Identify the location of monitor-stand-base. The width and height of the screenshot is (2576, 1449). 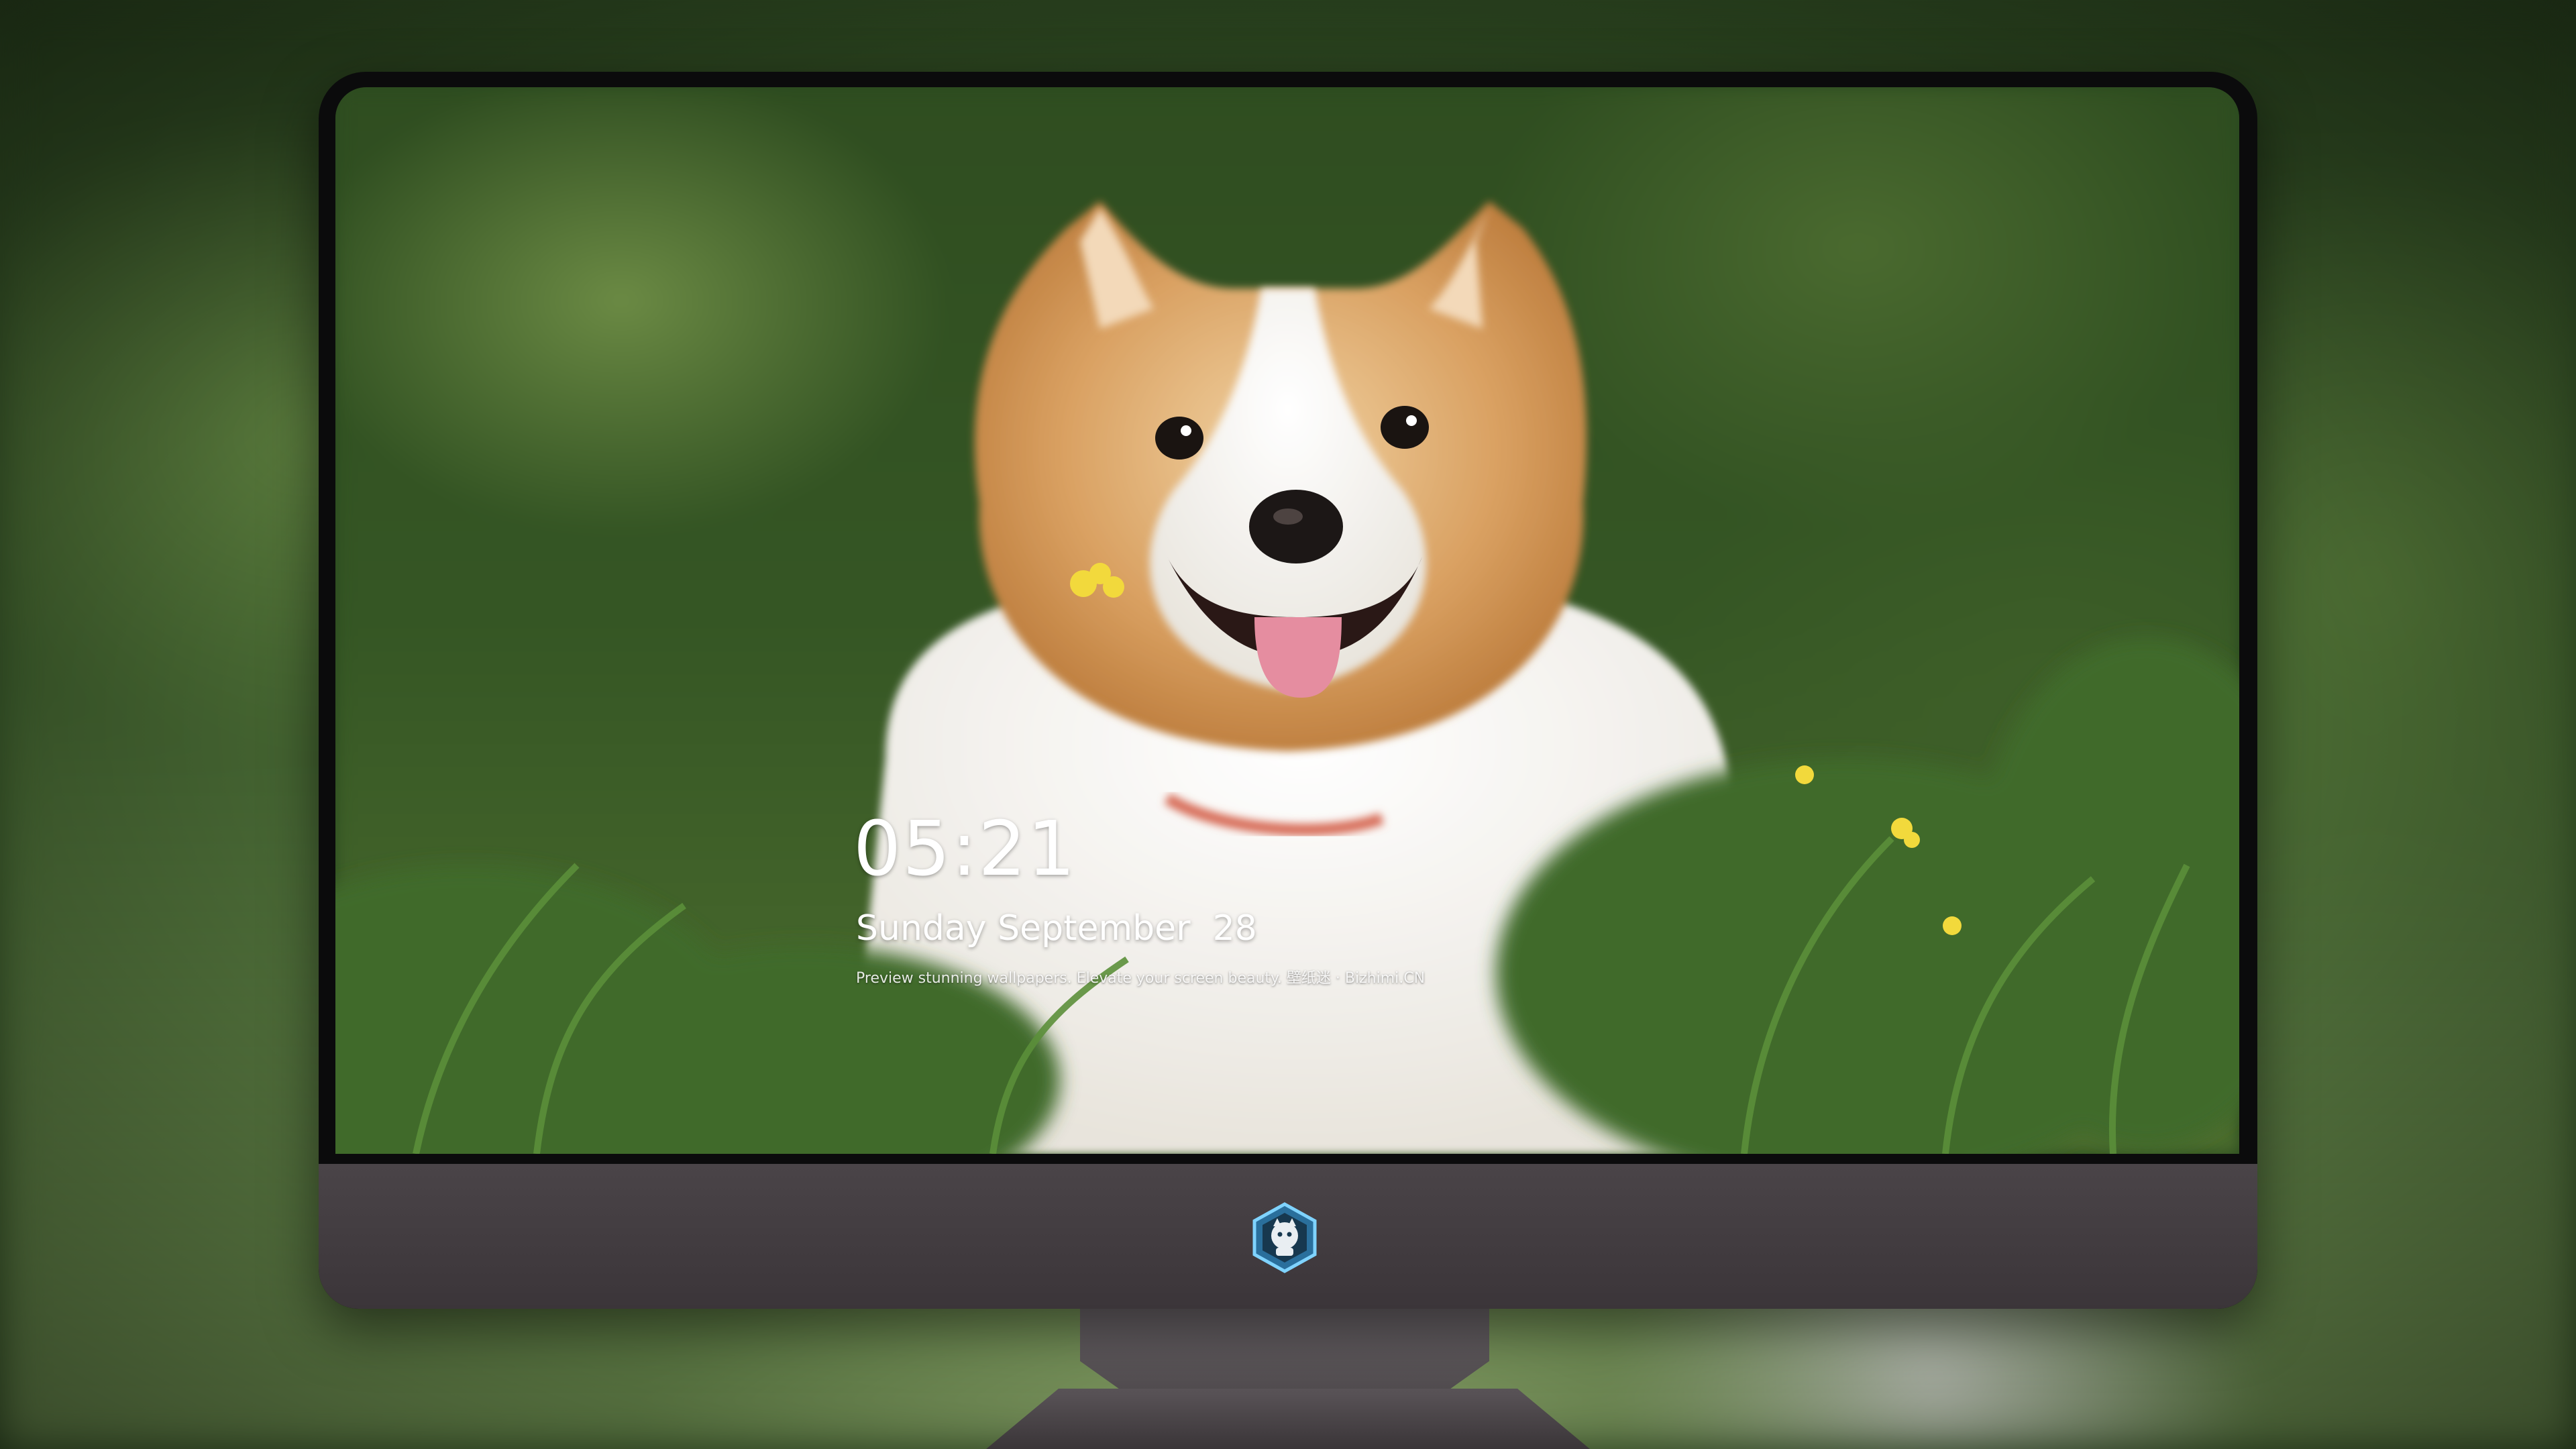
(1288, 1419).